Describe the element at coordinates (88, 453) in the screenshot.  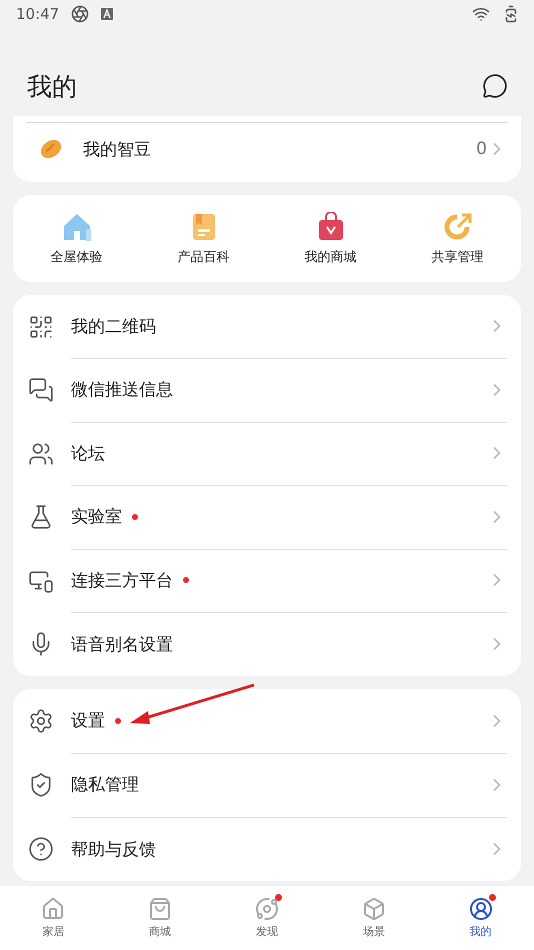
I see `menu-label: 论坛` at that location.